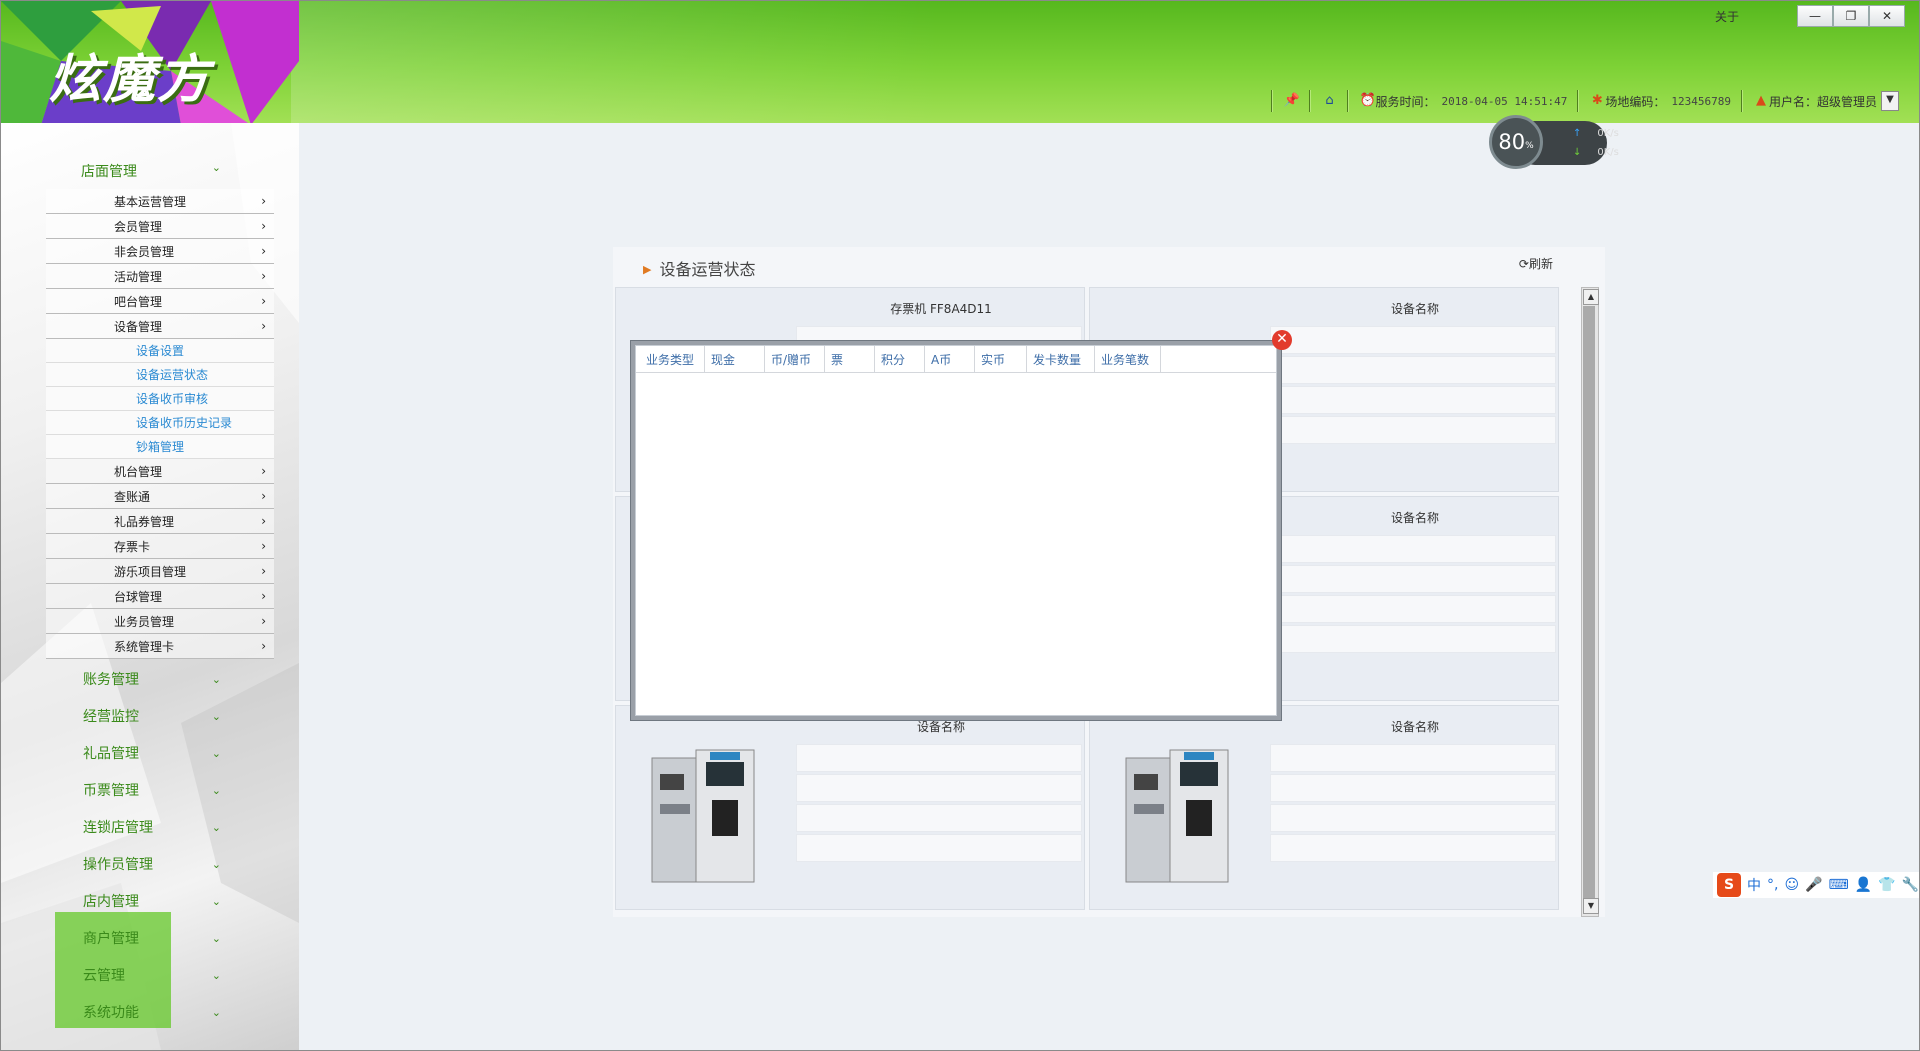  What do you see at coordinates (1887, 16) in the screenshot?
I see `close-window-button: ✕` at bounding box center [1887, 16].